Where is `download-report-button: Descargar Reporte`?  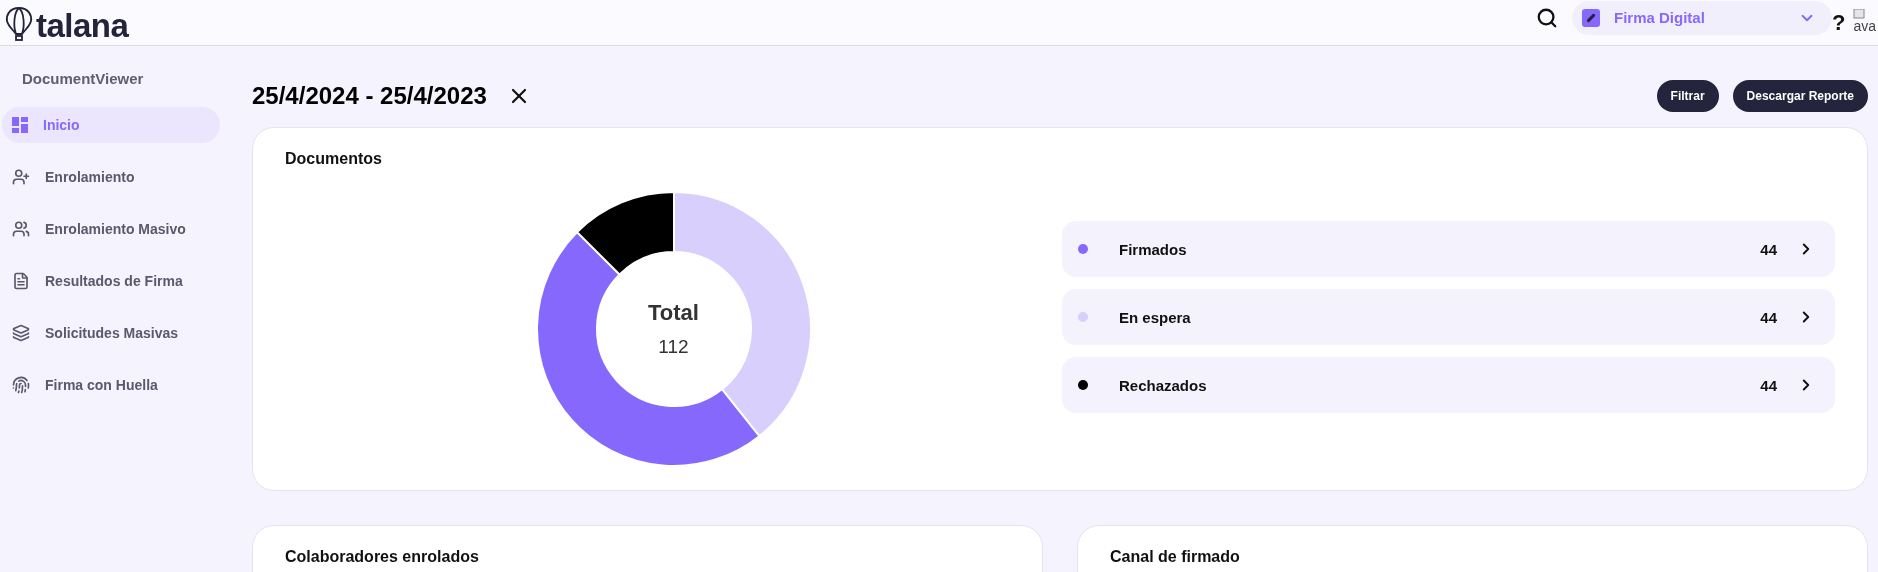 download-report-button: Descargar Reporte is located at coordinates (1800, 96).